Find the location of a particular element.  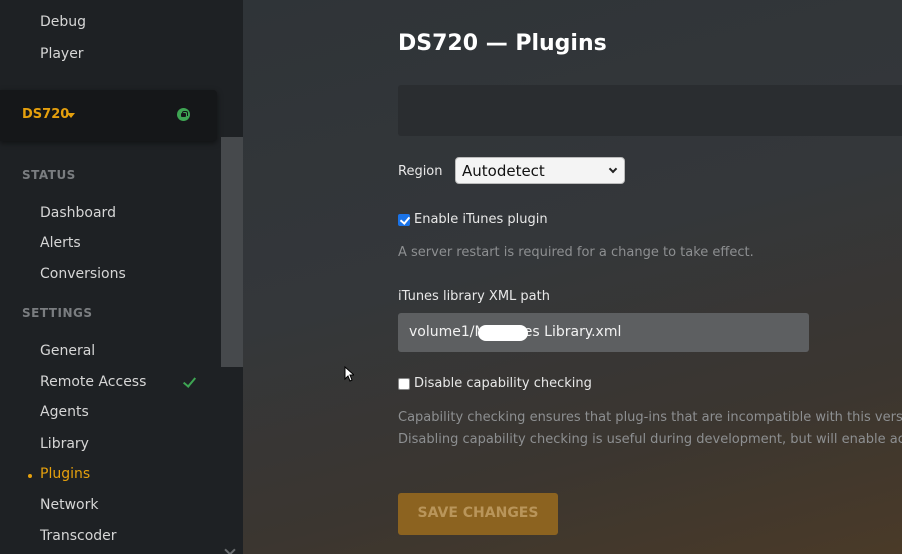

caret-down-icon is located at coordinates (71, 115).